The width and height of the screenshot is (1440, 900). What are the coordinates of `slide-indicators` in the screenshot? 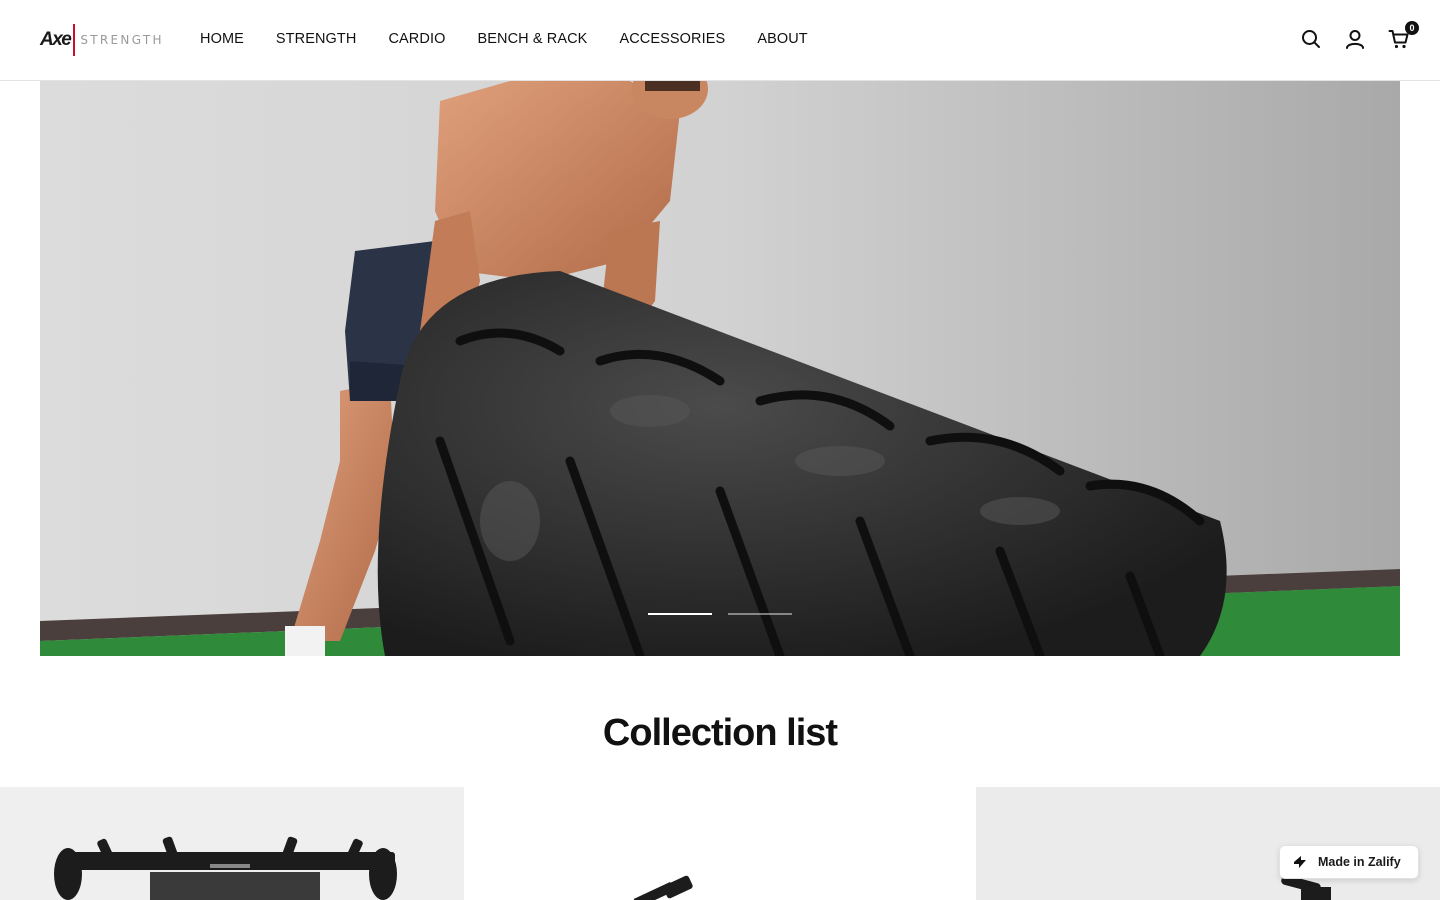 It's located at (720, 614).